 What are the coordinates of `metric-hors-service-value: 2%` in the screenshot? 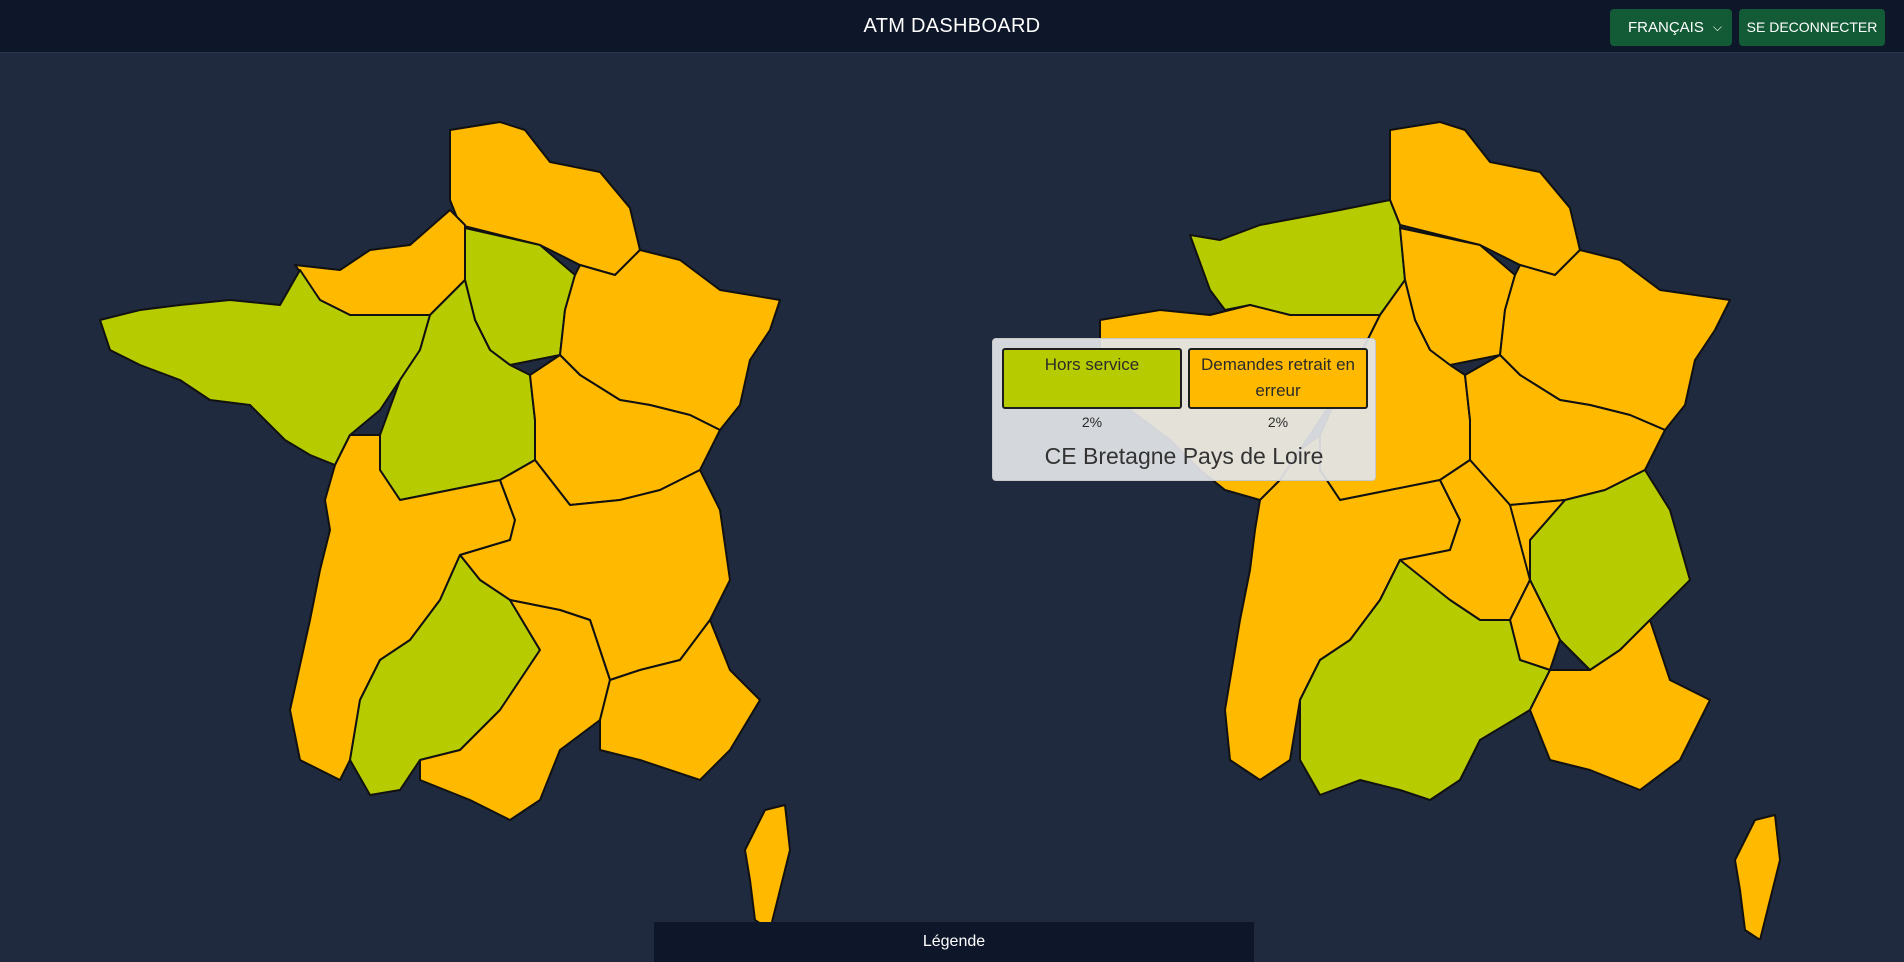 It's located at (1092, 422).